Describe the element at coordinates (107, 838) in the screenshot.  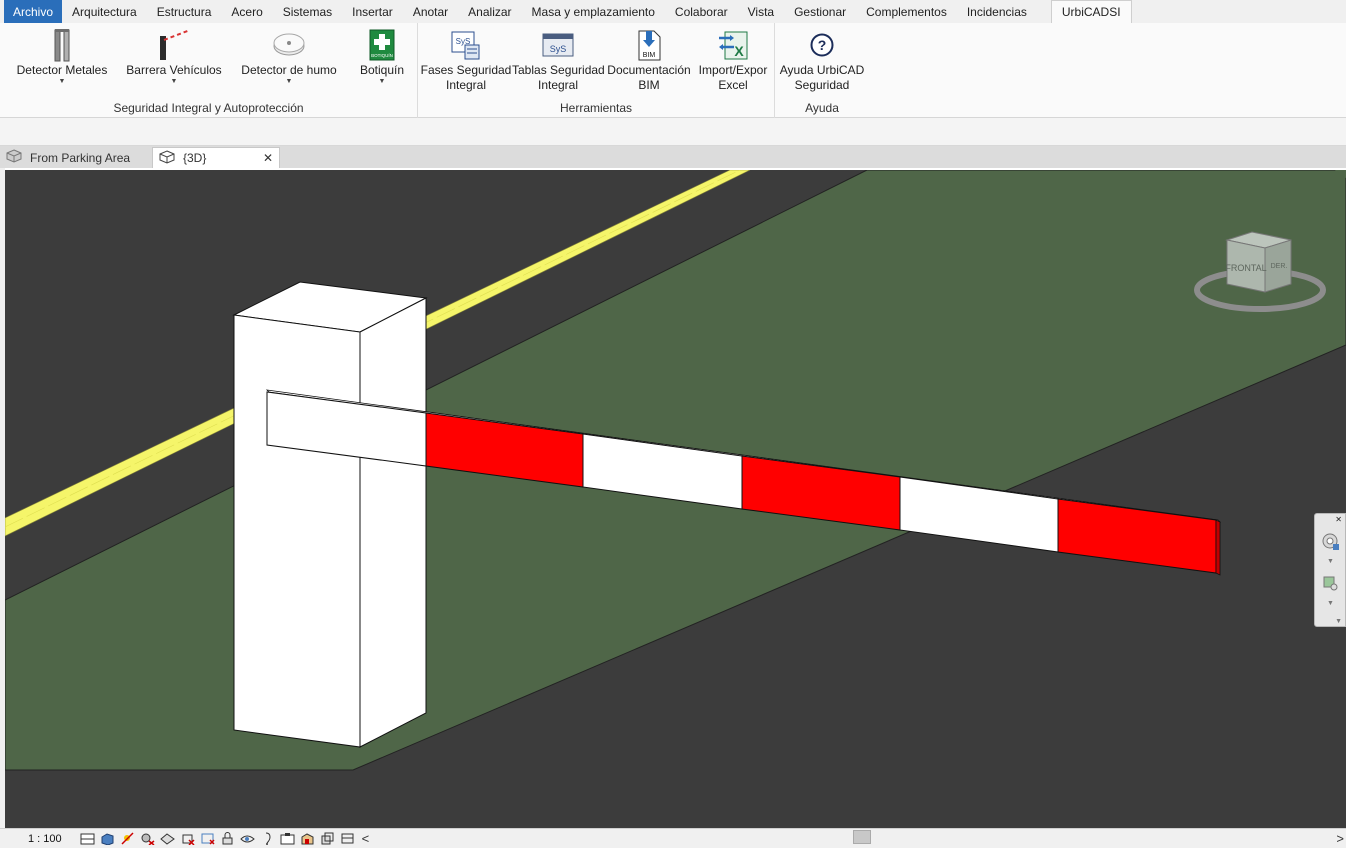
I see `visual-style-icon` at that location.